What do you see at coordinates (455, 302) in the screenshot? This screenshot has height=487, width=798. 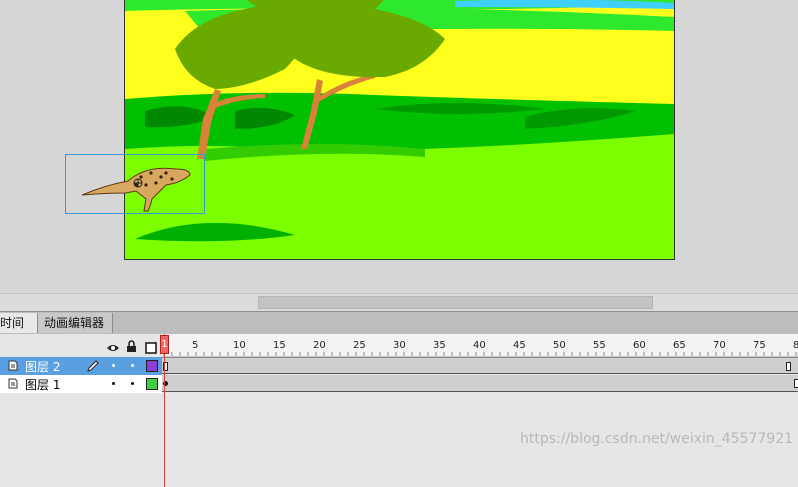 I see `scrollbar-thumb` at bounding box center [455, 302].